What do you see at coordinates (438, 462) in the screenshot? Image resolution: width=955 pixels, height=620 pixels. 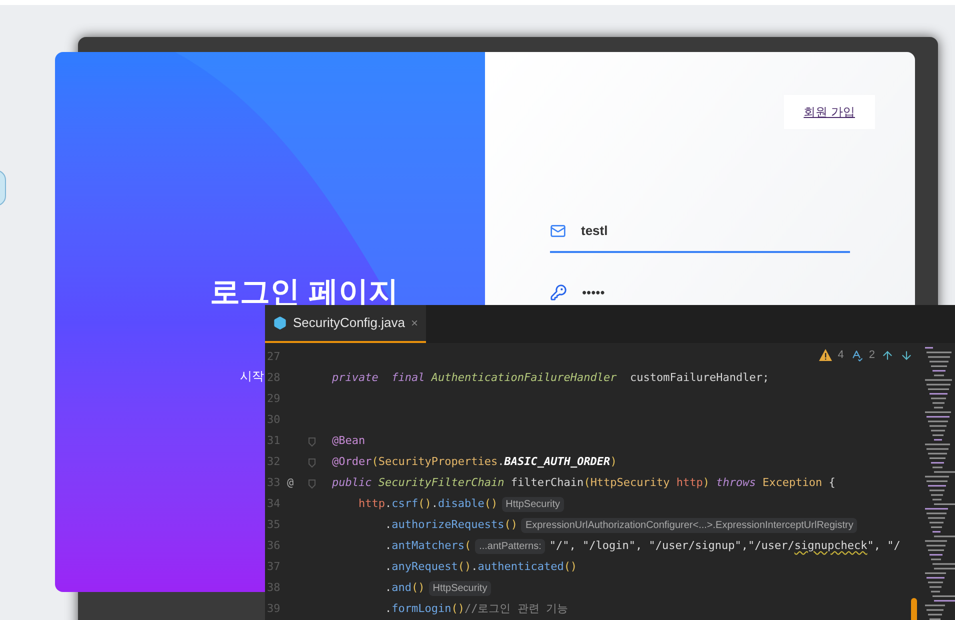 I see `code-token: SecurityProperties` at bounding box center [438, 462].